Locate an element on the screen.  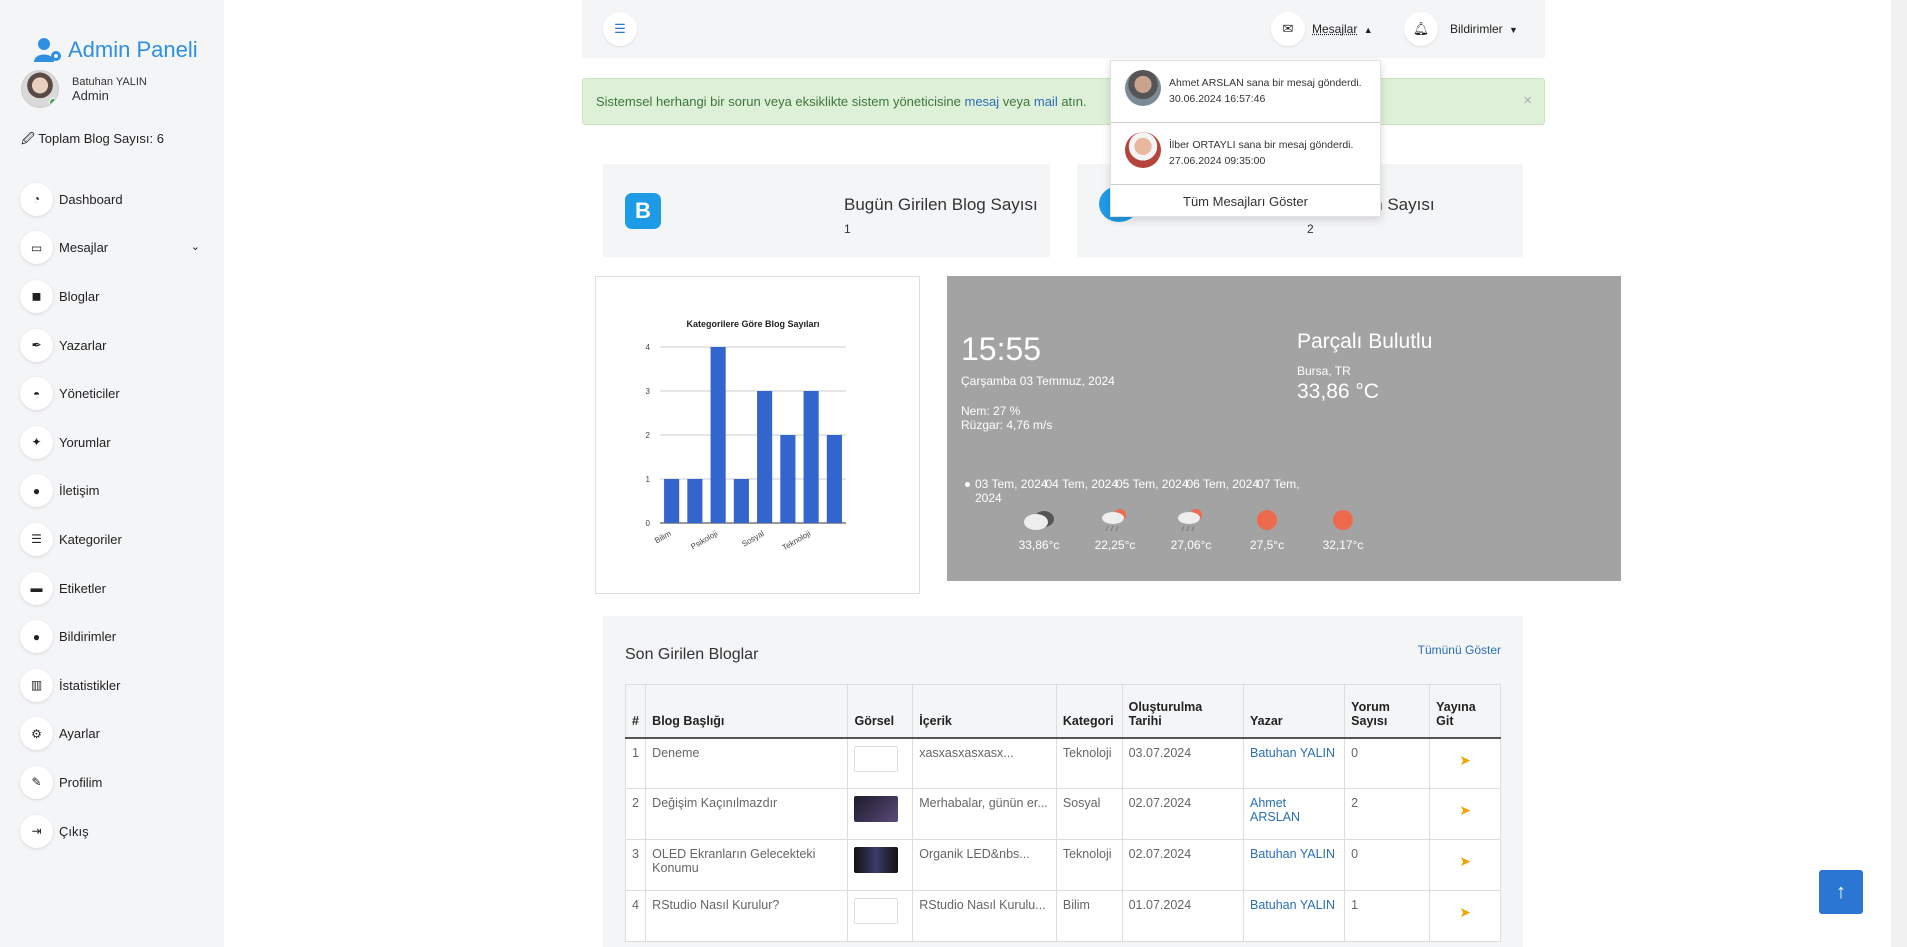
sidebar-item-2: ◼ Bloglar is located at coordinates (110, 296).